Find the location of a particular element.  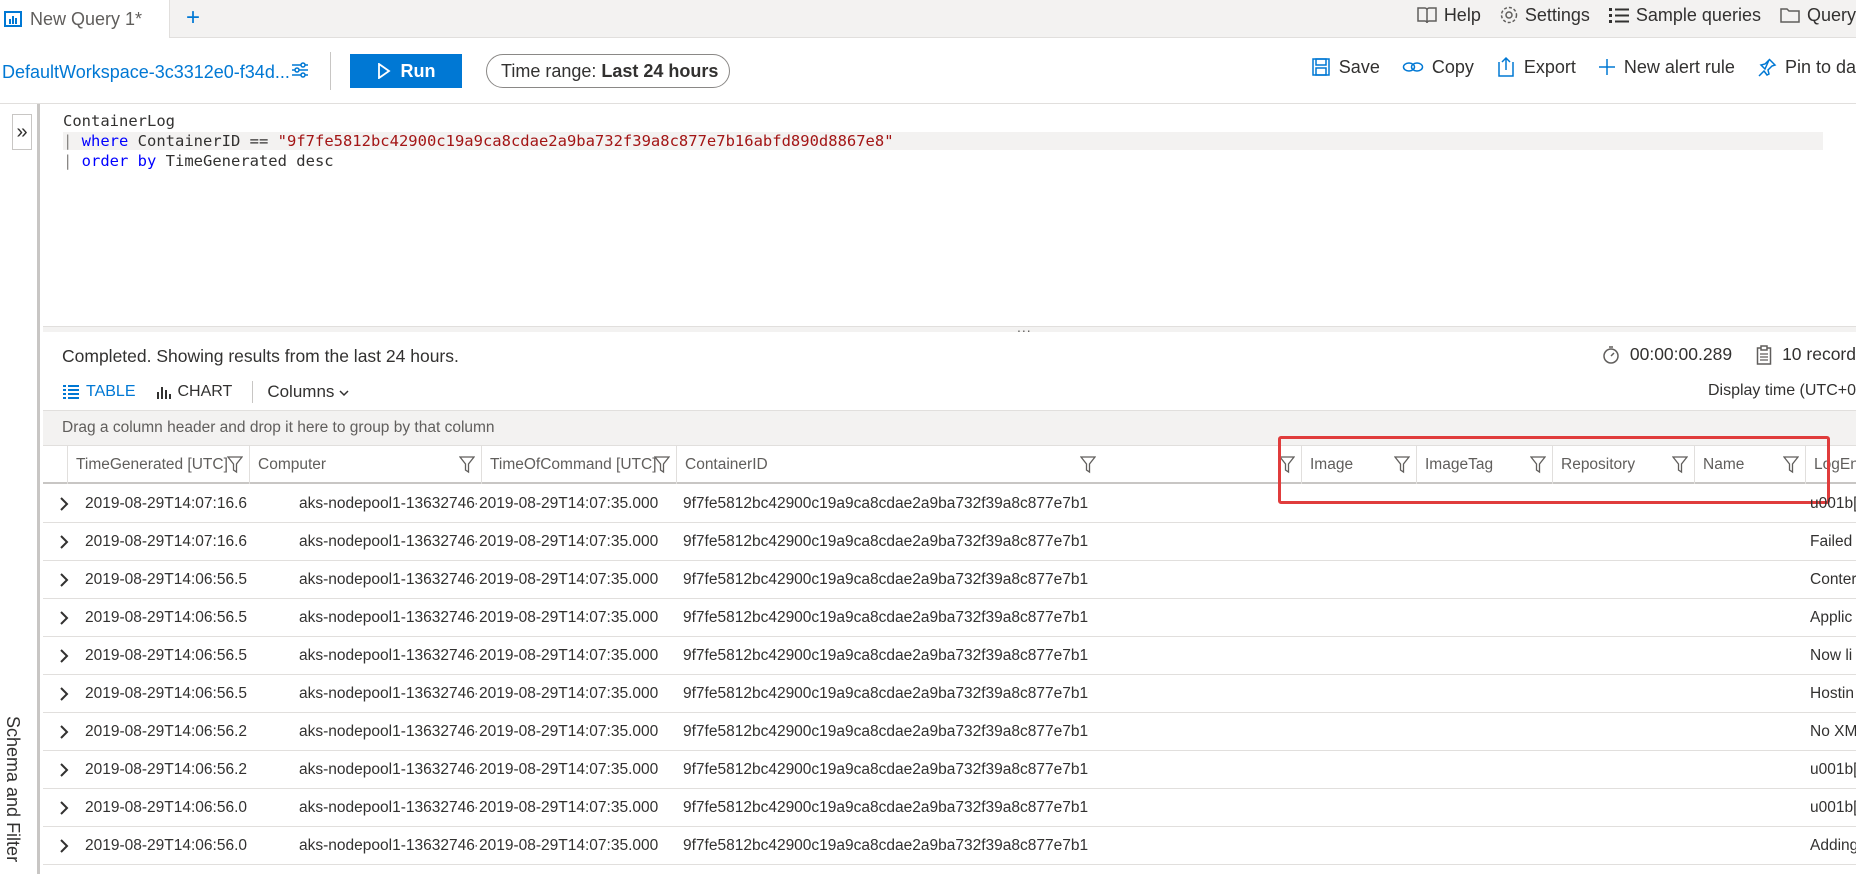

query-explorer-link: Query is located at coordinates (1817, 15).